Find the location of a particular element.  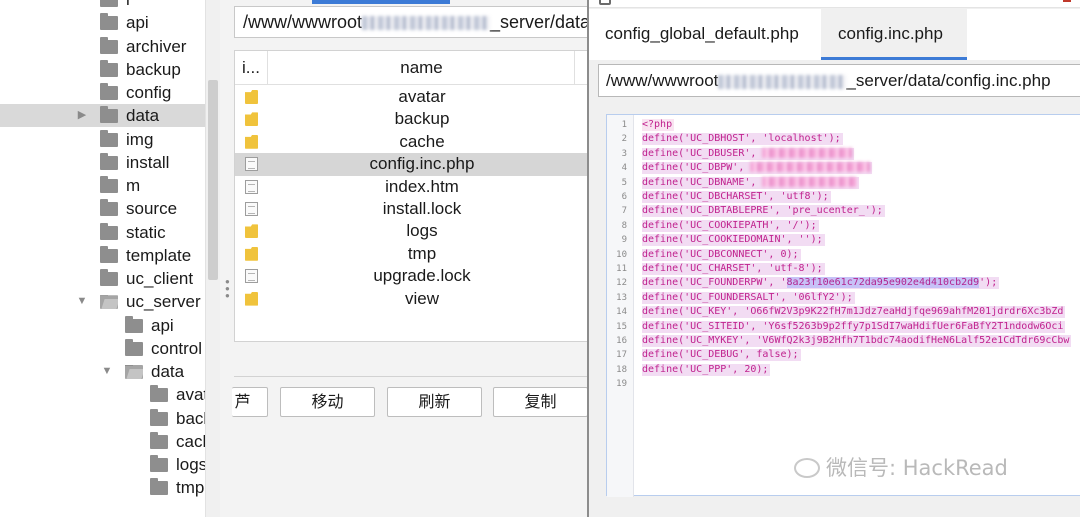

code-line: <?php is located at coordinates (658, 125).